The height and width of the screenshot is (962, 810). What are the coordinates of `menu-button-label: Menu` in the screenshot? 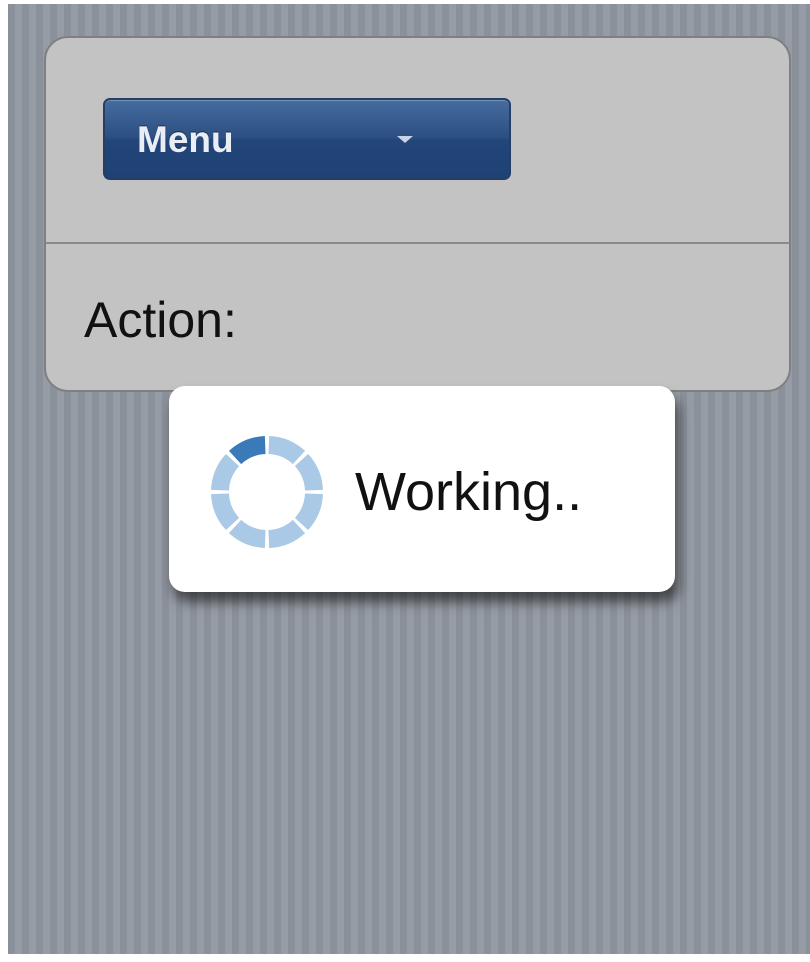 It's located at (185, 139).